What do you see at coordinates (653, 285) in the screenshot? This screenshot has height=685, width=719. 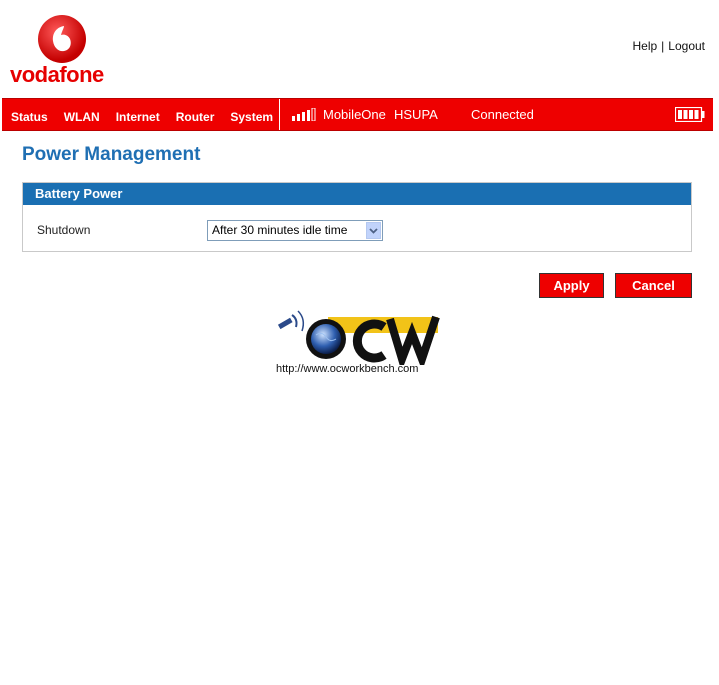 I see `cancel-button: Cancel` at bounding box center [653, 285].